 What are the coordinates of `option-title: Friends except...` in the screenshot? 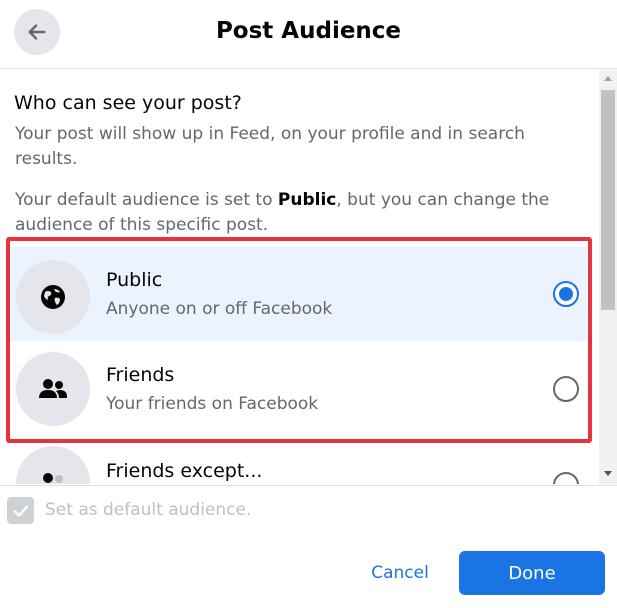 It's located at (184, 471).